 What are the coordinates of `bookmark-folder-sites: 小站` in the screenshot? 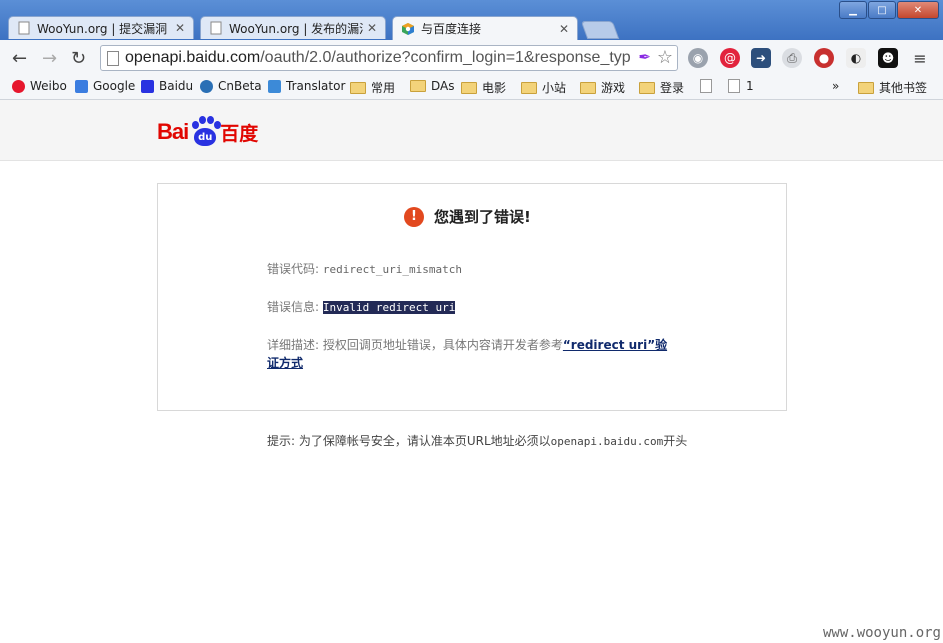 It's located at (543, 87).